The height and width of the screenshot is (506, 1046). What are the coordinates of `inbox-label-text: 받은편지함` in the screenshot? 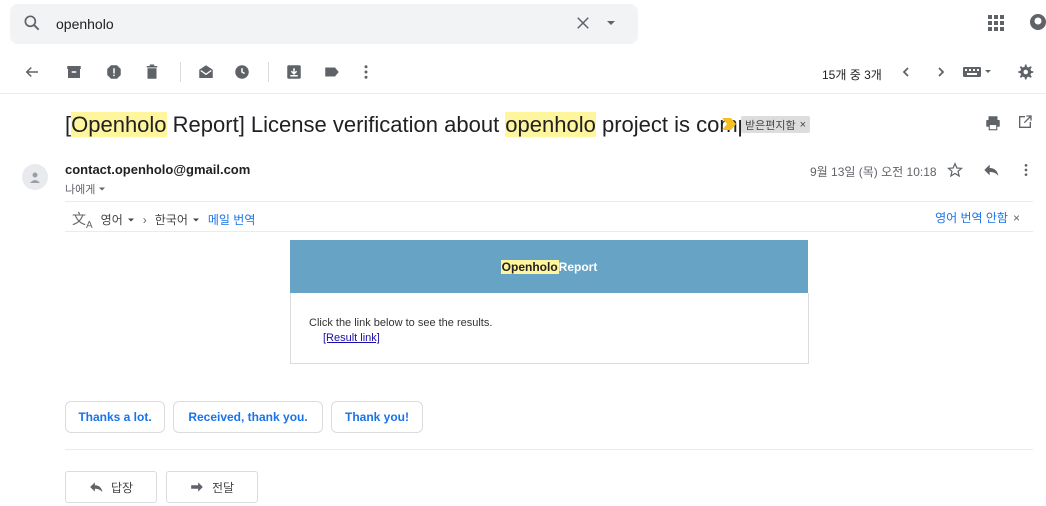 It's located at (770, 125).